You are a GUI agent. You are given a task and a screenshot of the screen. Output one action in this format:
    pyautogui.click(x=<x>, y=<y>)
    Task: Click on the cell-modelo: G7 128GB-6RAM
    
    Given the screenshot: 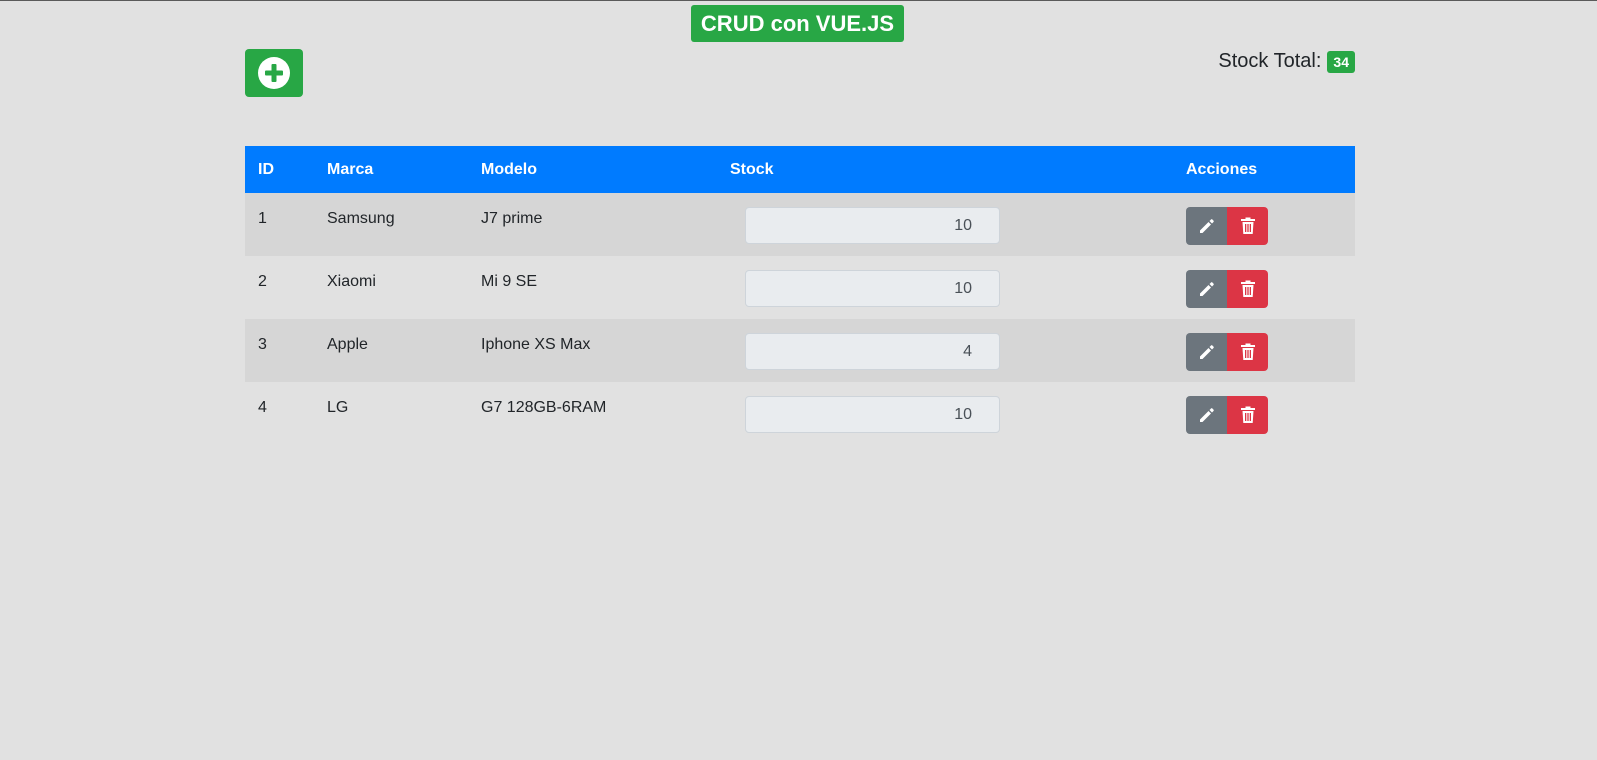 What is the action you would take?
    pyautogui.click(x=544, y=407)
    